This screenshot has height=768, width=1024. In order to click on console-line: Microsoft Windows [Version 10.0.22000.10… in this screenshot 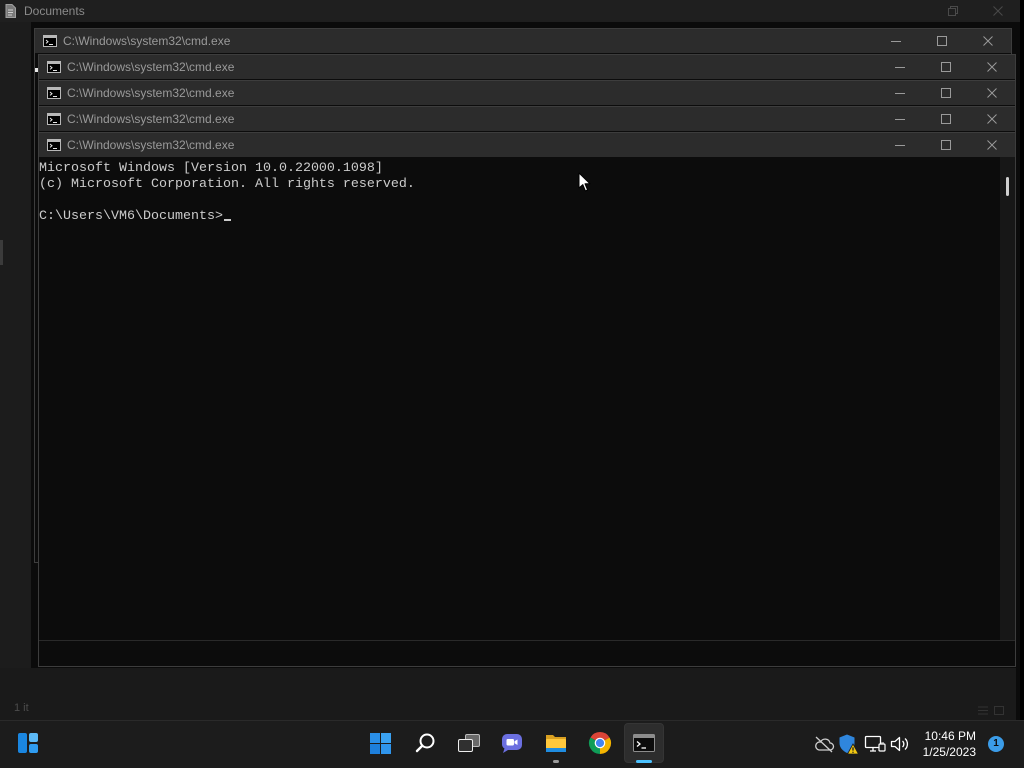, I will do `click(211, 168)`.